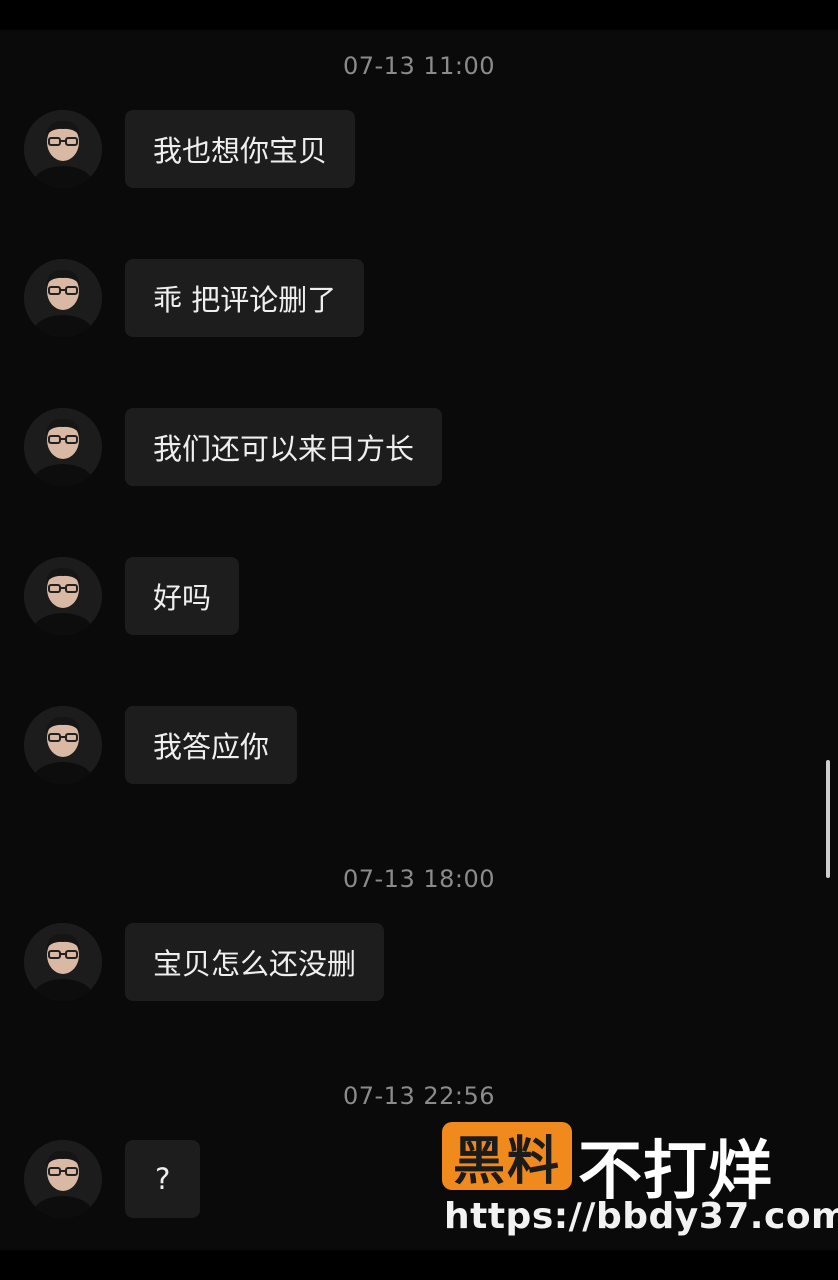 The image size is (838, 1280). What do you see at coordinates (828, 819) in the screenshot?
I see `scrollbar` at bounding box center [828, 819].